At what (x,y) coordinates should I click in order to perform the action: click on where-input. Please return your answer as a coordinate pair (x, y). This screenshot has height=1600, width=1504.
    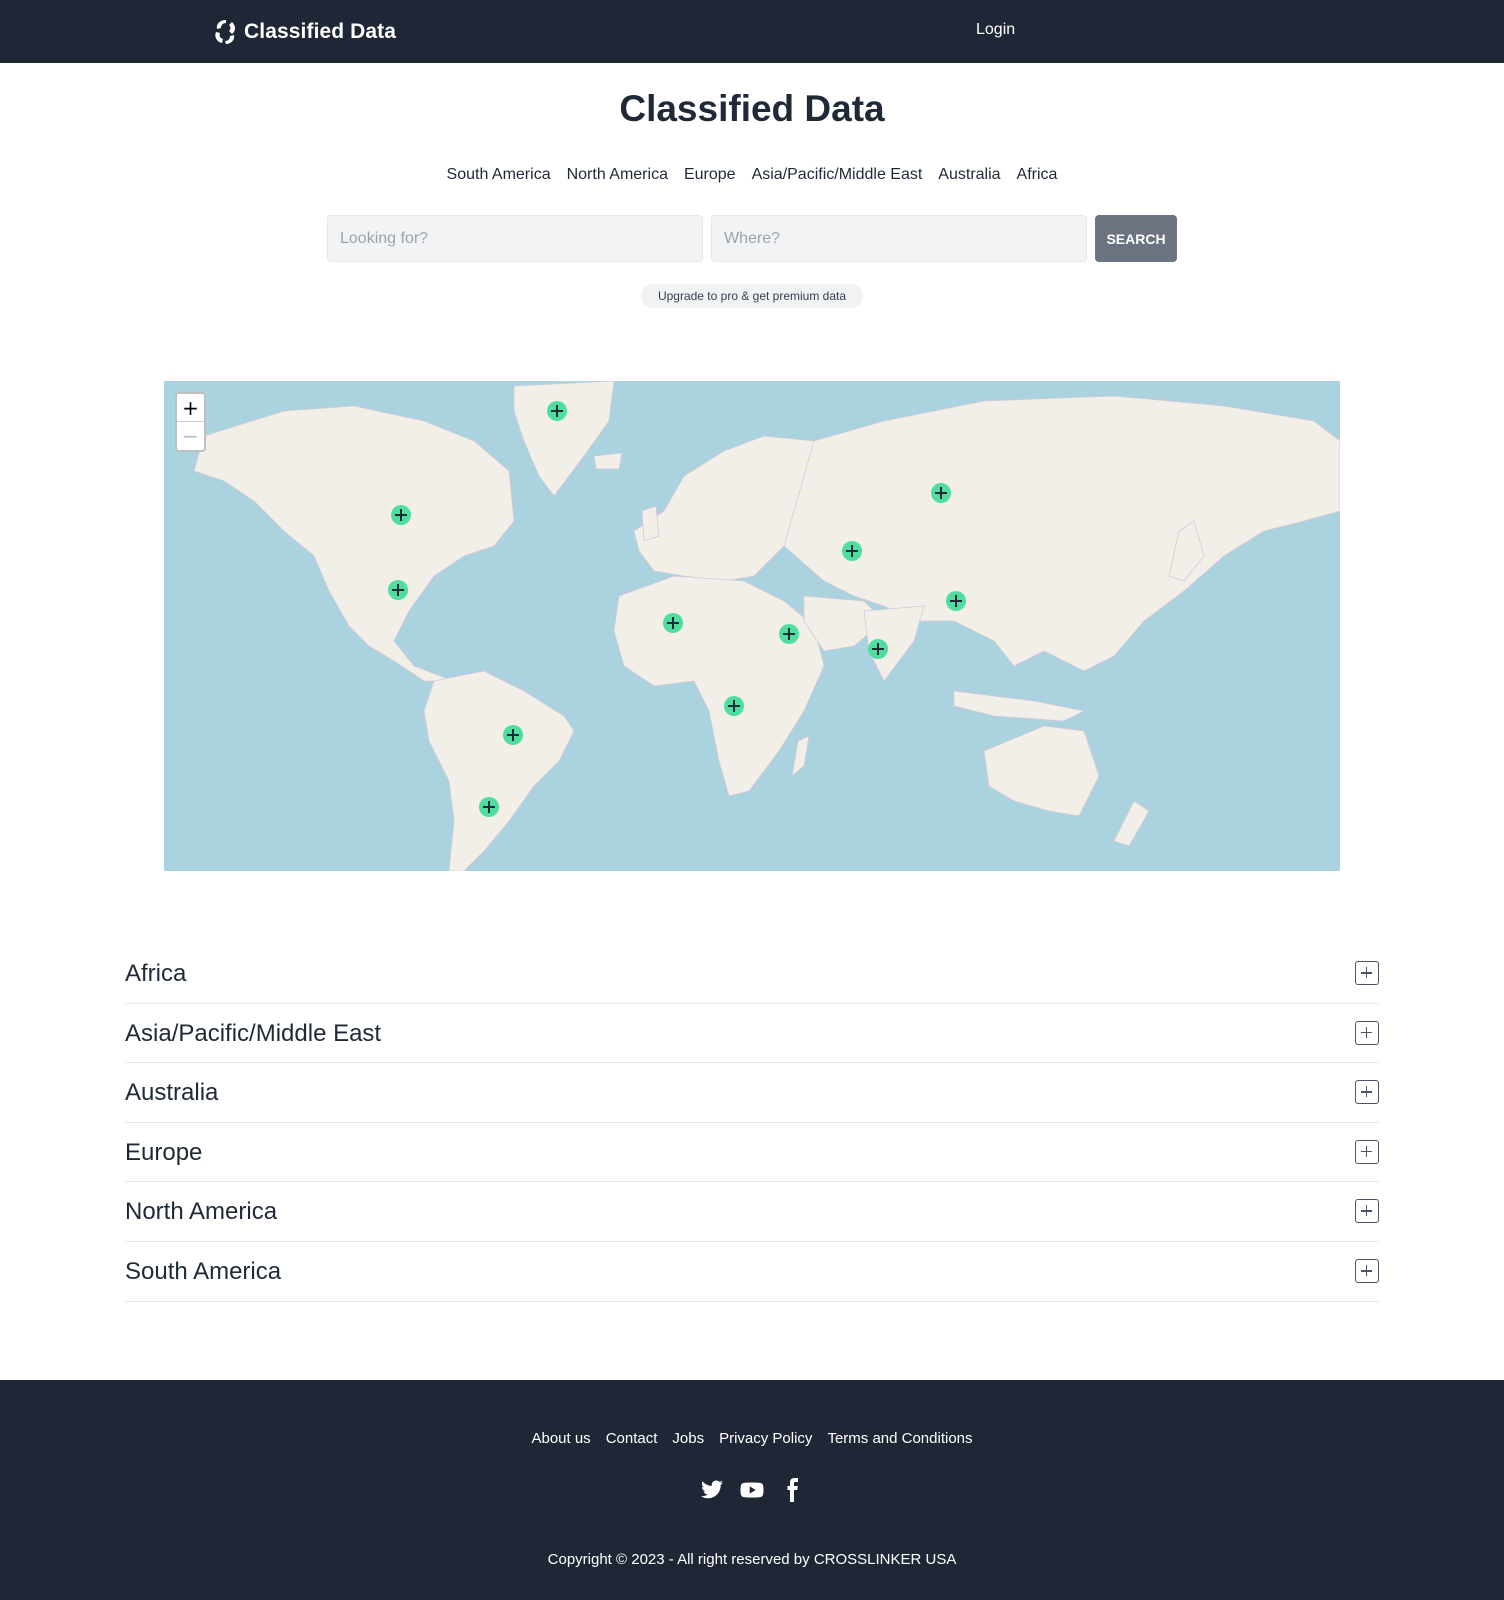
    Looking at the image, I should click on (899, 238).